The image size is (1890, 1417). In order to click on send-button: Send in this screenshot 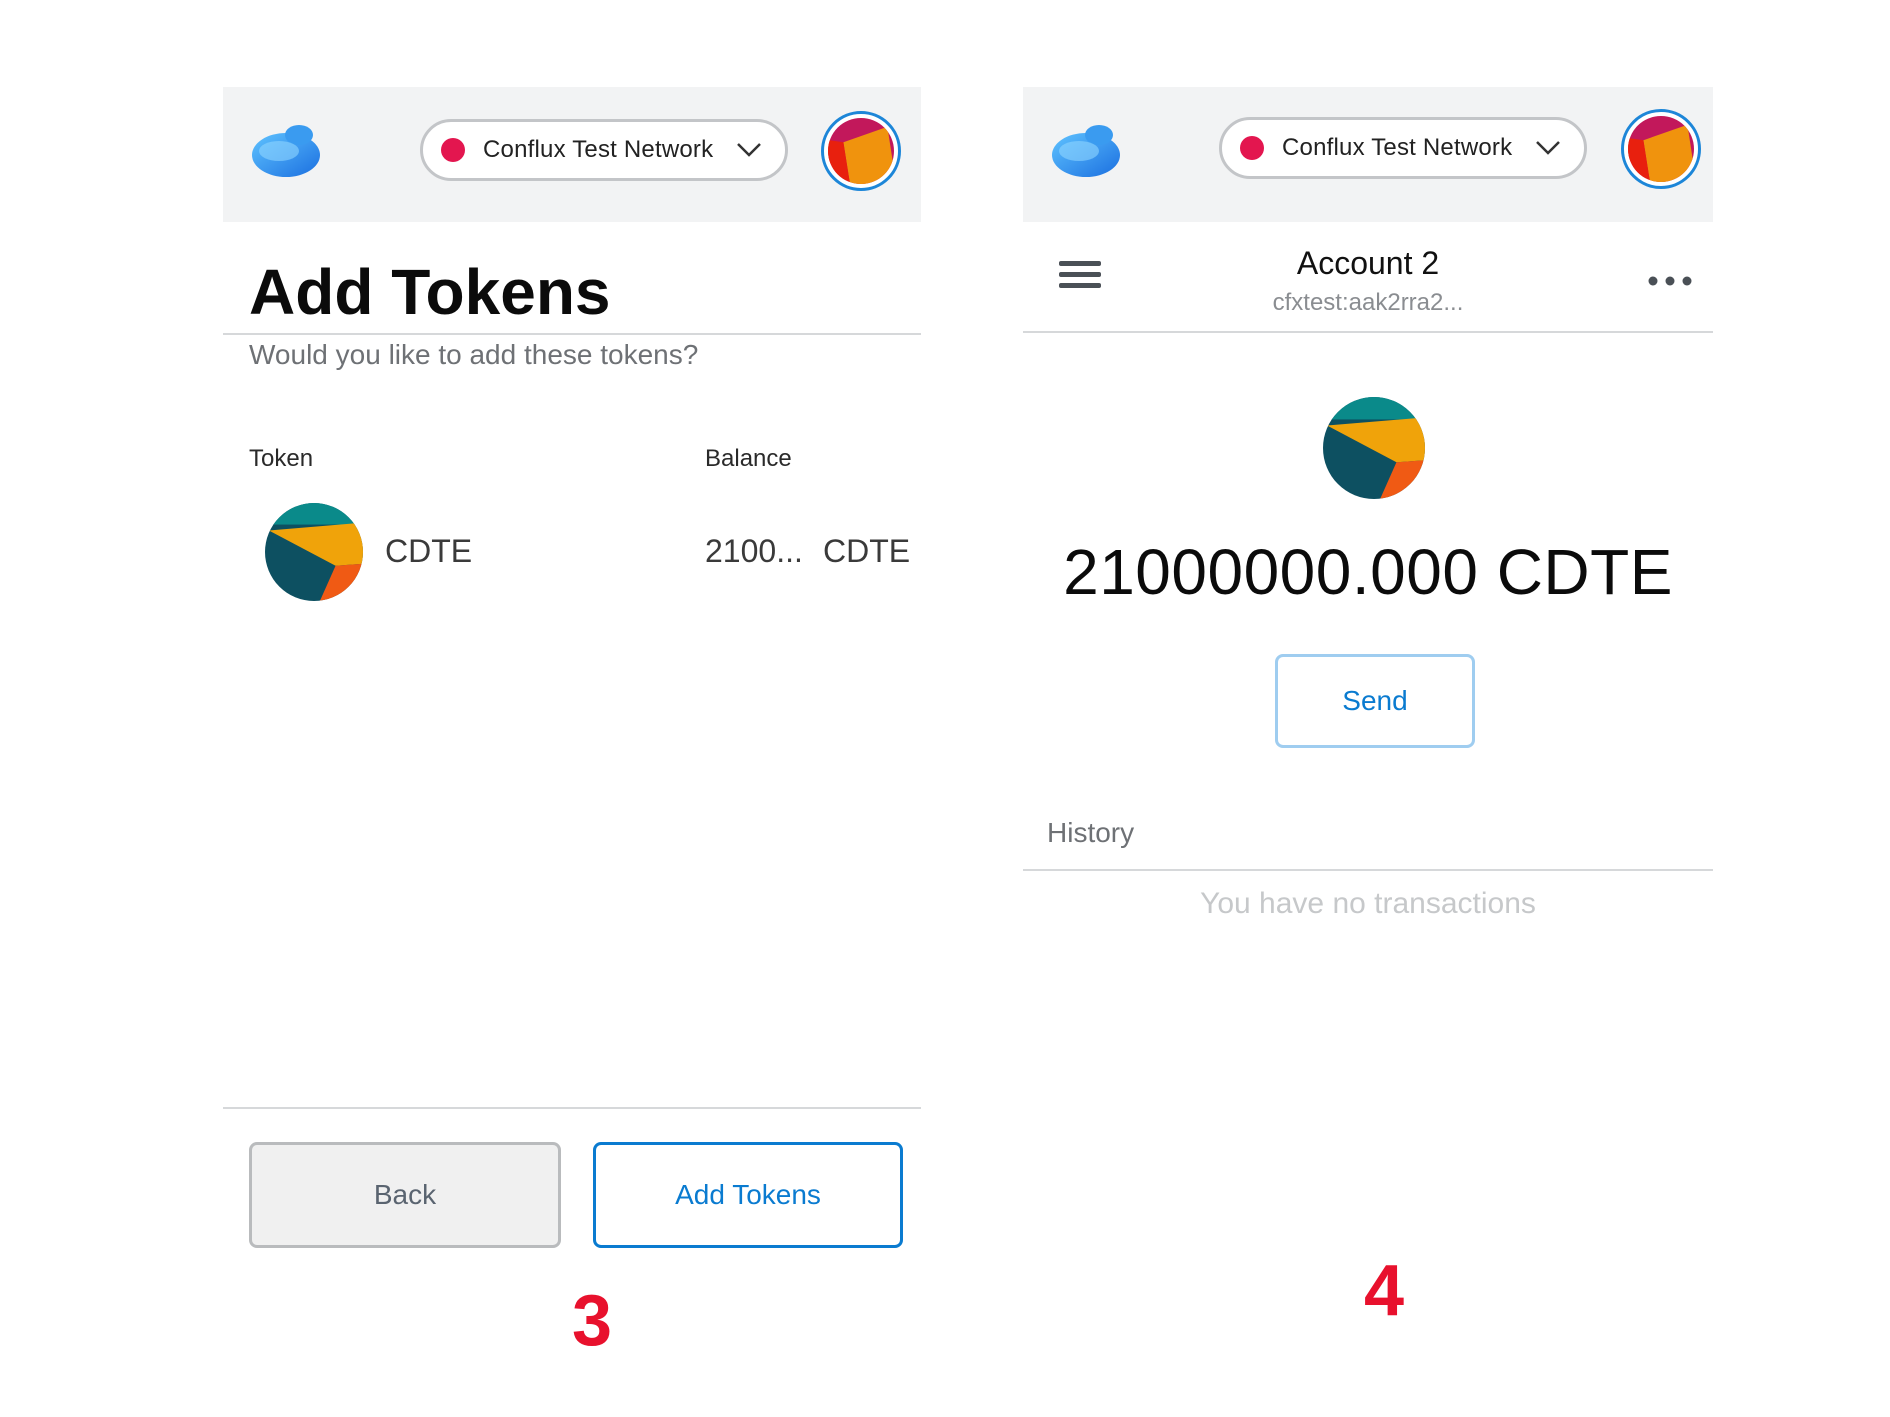, I will do `click(1375, 701)`.